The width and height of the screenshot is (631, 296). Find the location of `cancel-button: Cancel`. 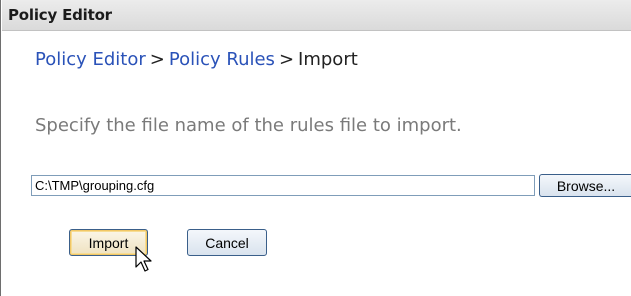

cancel-button: Cancel is located at coordinates (227, 242).